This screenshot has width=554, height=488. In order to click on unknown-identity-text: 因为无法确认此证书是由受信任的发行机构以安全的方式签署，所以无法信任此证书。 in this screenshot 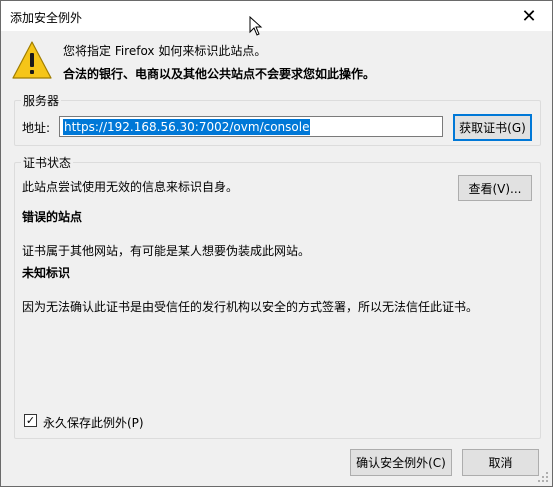, I will do `click(250, 307)`.